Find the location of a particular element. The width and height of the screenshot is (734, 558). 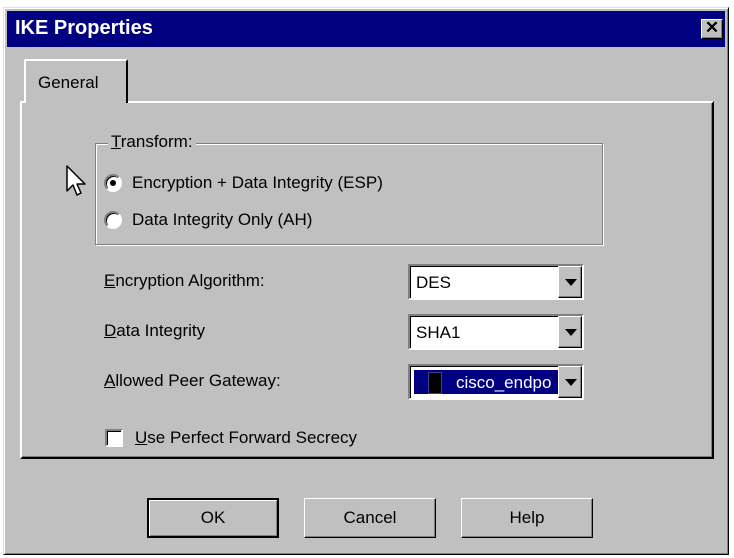

pfs-checkbox-row: Use Perfect Forward Secrecy is located at coordinates (231, 438).